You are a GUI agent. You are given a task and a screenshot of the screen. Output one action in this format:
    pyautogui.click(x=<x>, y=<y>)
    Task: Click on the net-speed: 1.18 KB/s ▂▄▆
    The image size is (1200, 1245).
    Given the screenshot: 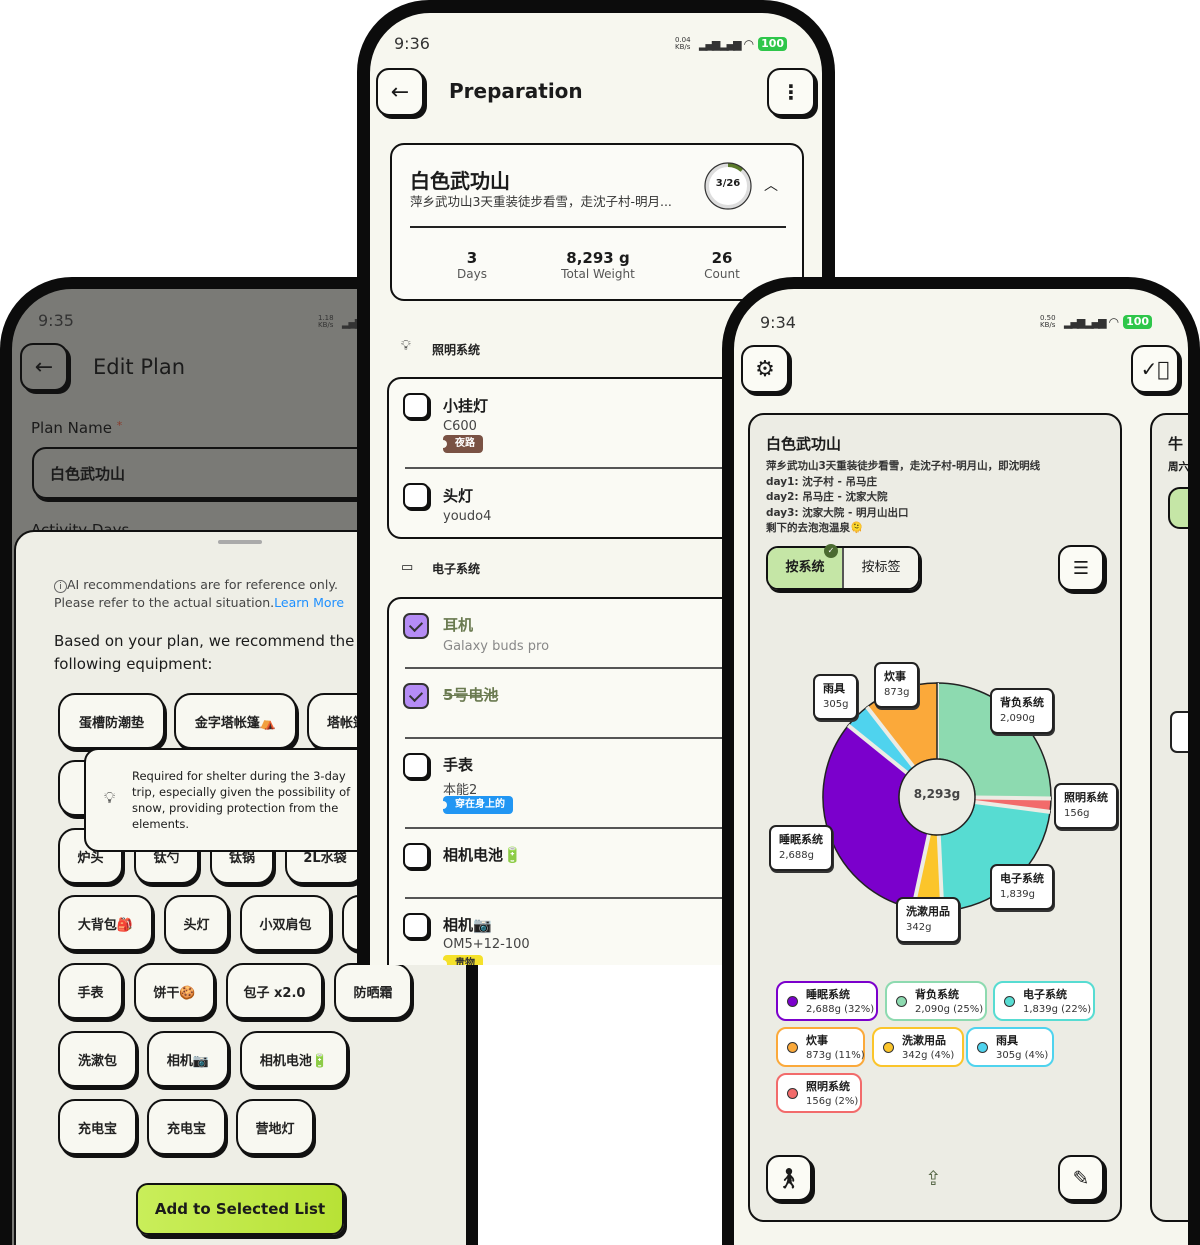 What is the action you would take?
    pyautogui.click(x=340, y=321)
    